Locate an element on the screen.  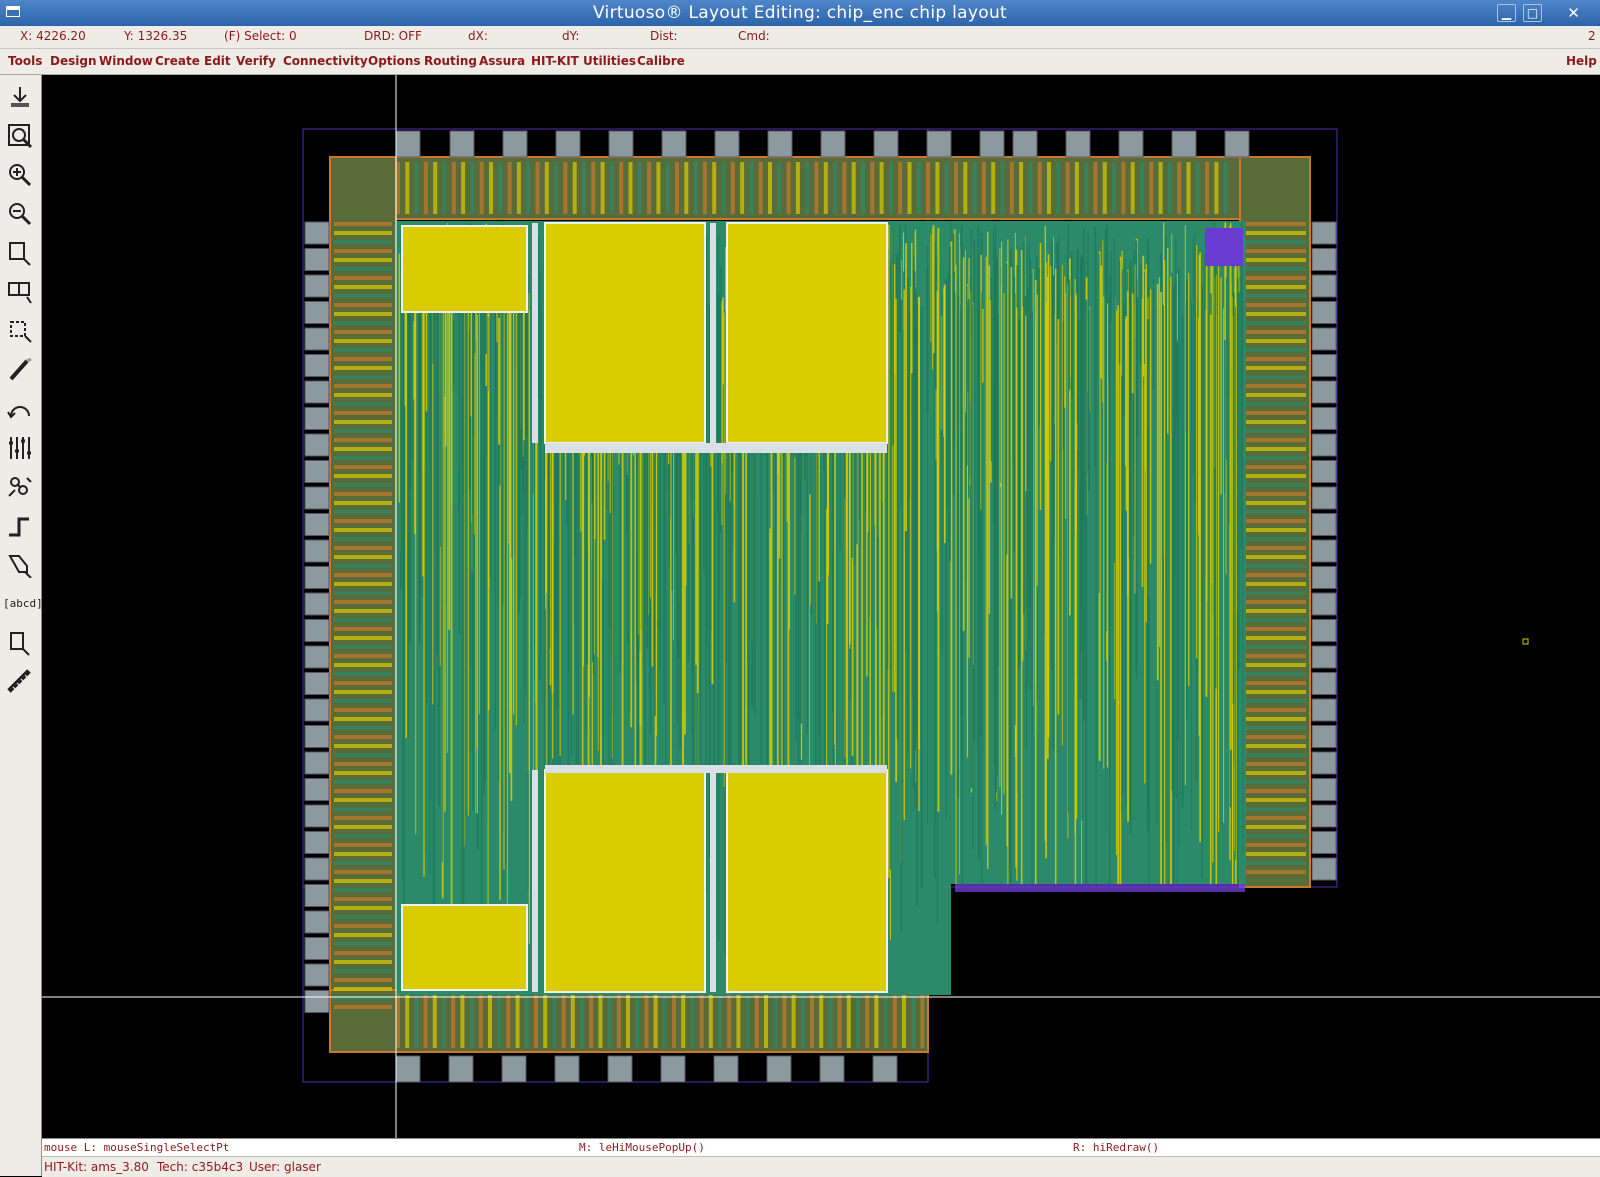
undo-tool is located at coordinates (20, 409).